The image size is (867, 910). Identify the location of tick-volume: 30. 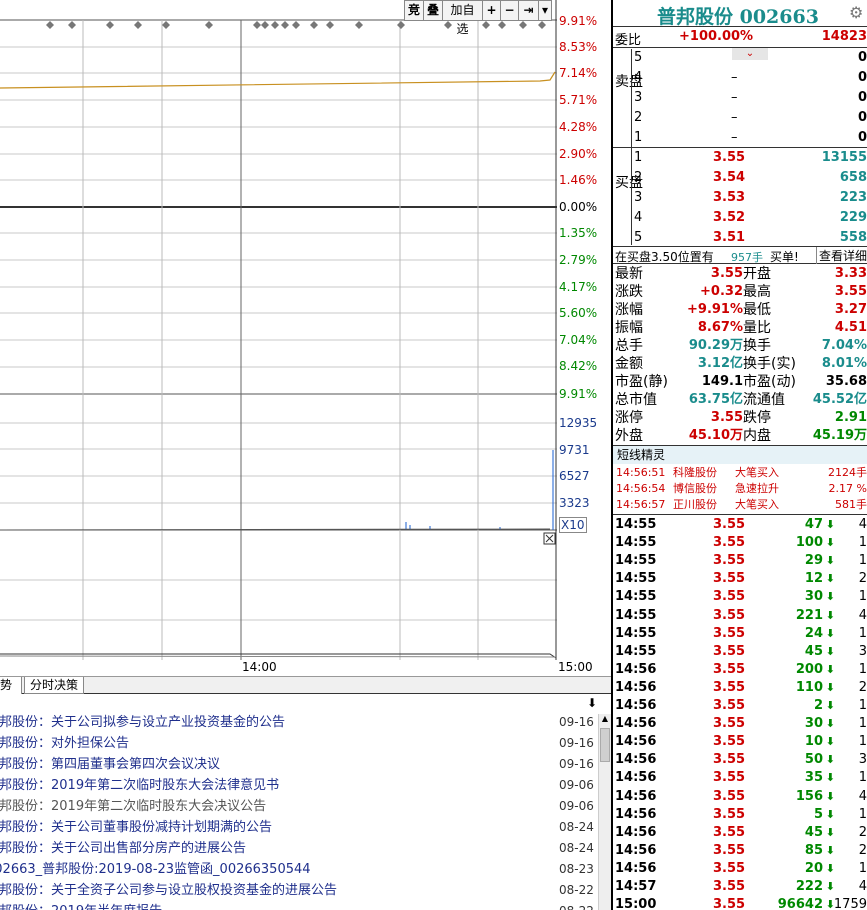
(813, 724).